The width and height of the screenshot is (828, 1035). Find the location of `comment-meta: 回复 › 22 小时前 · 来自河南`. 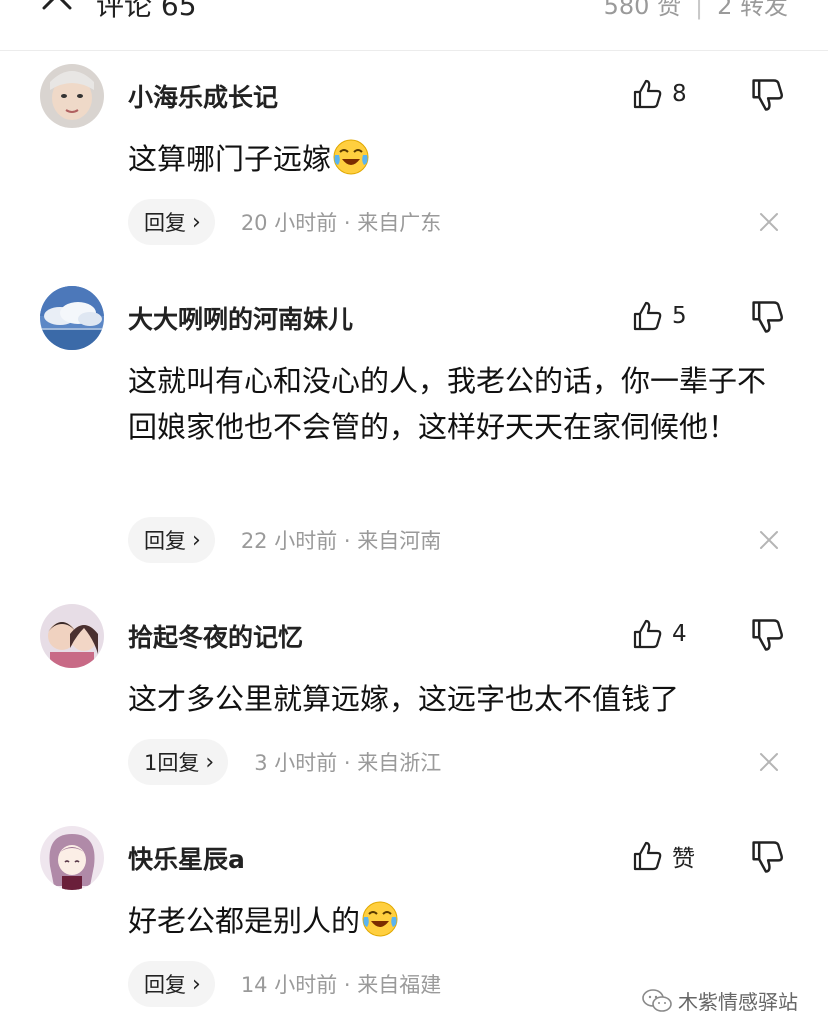

comment-meta: 回复 › 22 小时前 · 来自河南 is located at coordinates (284, 540).